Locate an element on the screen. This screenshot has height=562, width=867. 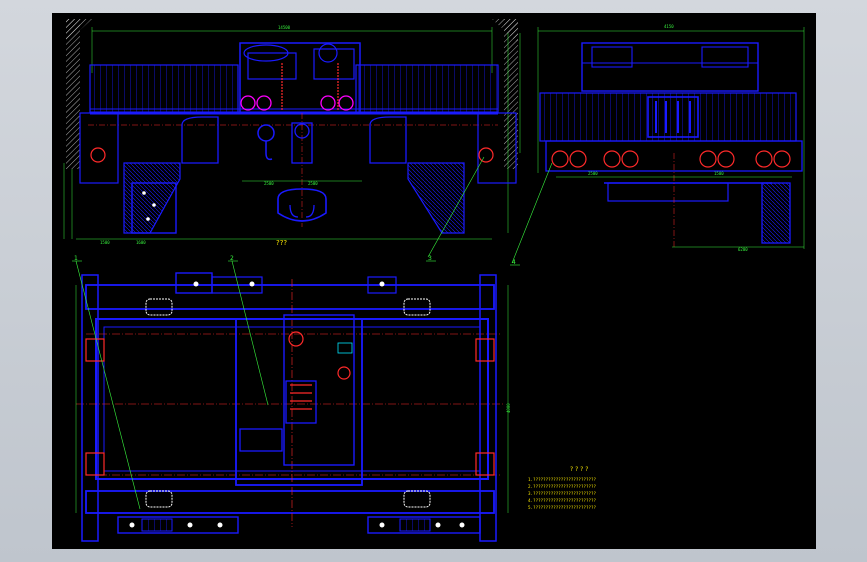
right-walkway-rail is located at coordinates (427, 89).